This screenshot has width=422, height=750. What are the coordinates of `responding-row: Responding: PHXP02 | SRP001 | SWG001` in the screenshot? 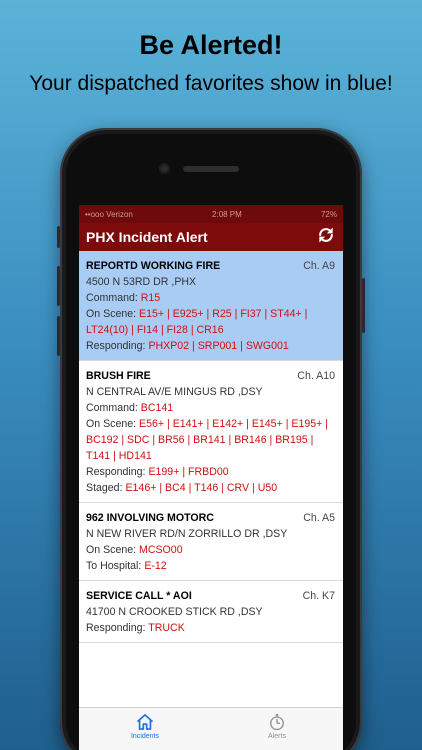 It's located at (210, 346).